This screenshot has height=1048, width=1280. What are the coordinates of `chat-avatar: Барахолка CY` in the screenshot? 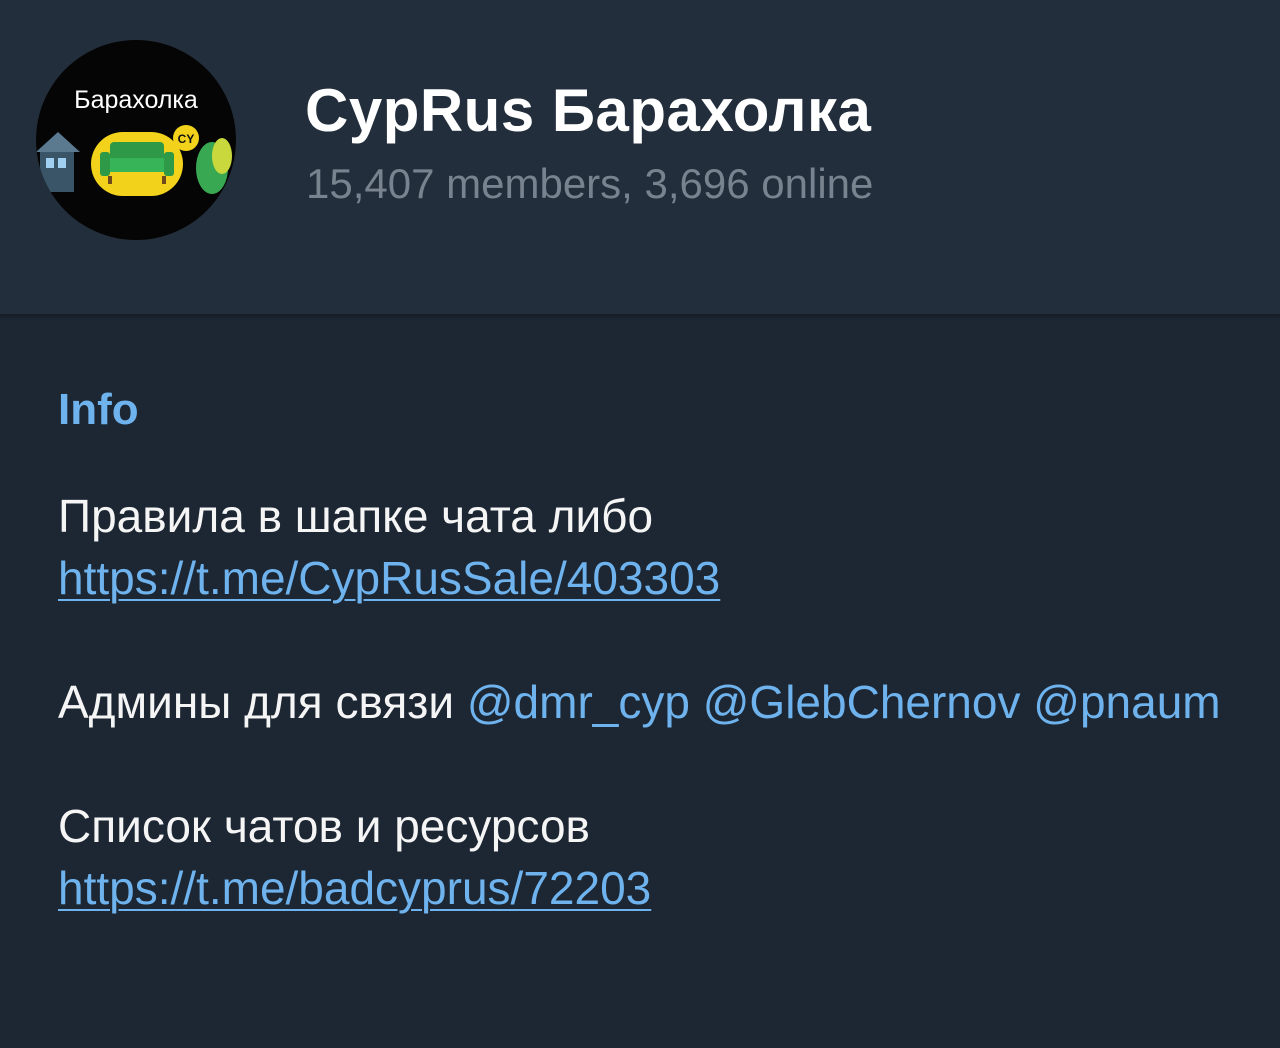 It's located at (136, 140).